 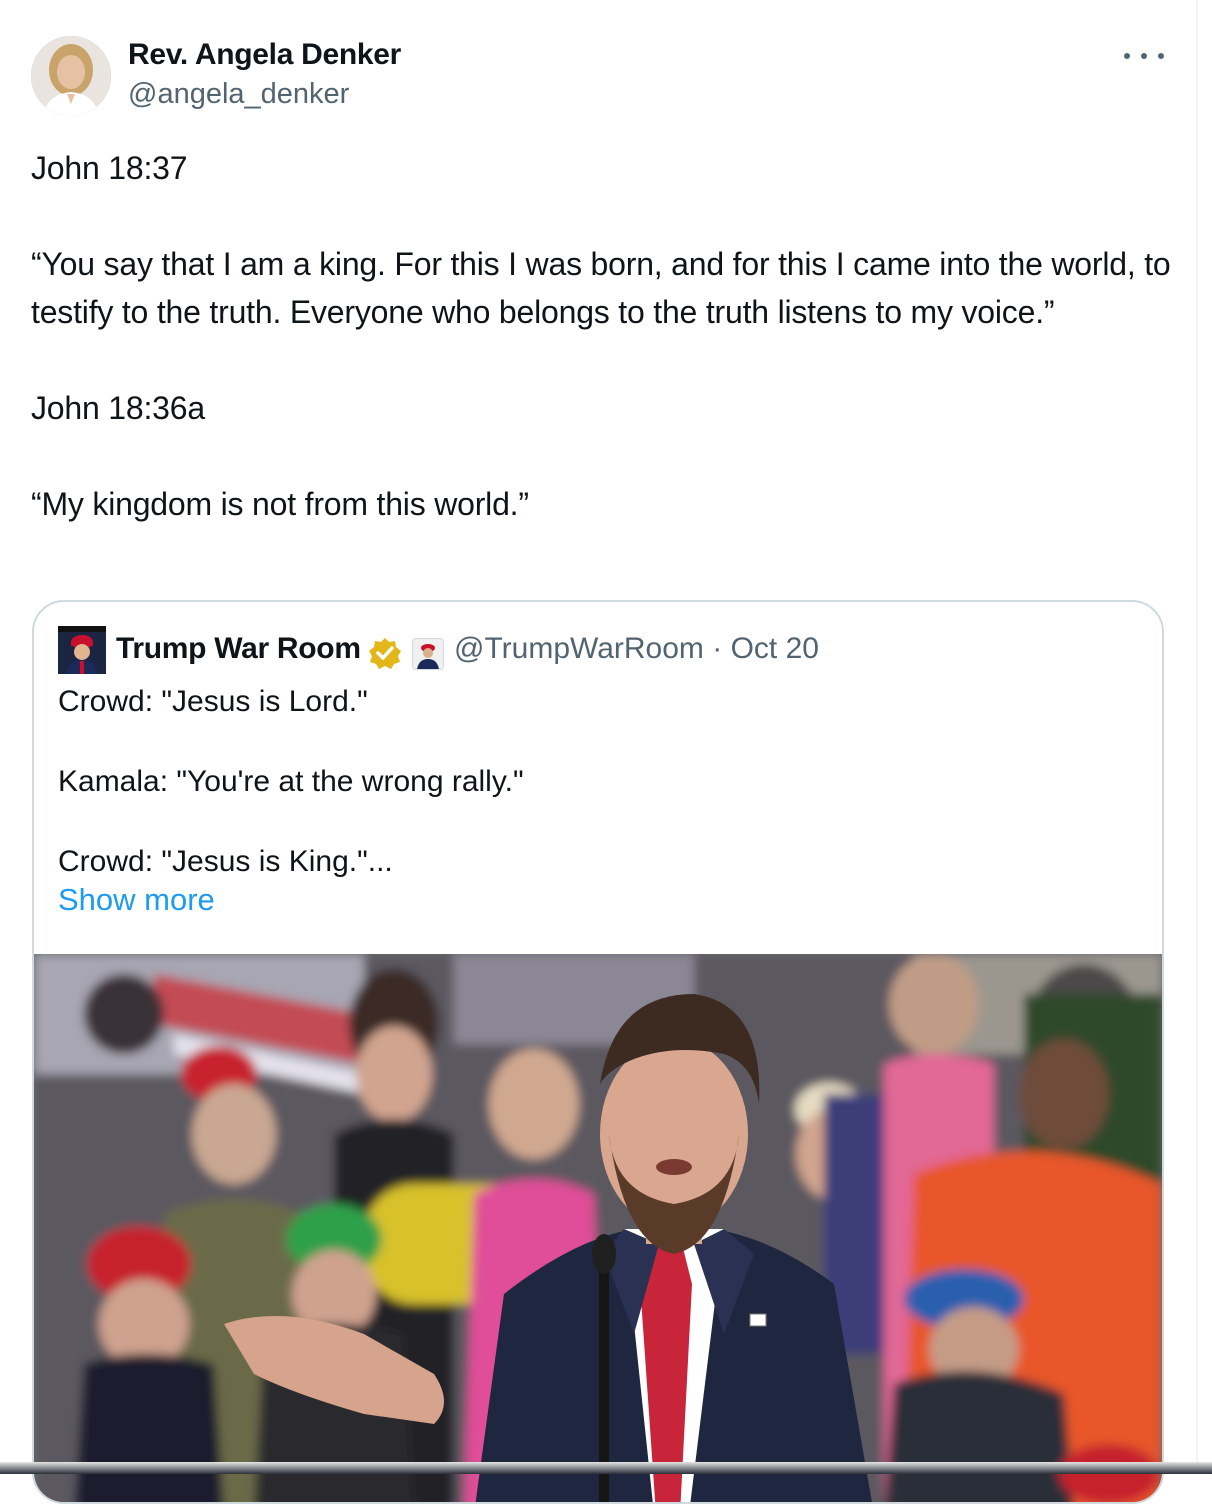 What do you see at coordinates (264, 55) in the screenshot?
I see `author-display-name: Rev. Angela Denker` at bounding box center [264, 55].